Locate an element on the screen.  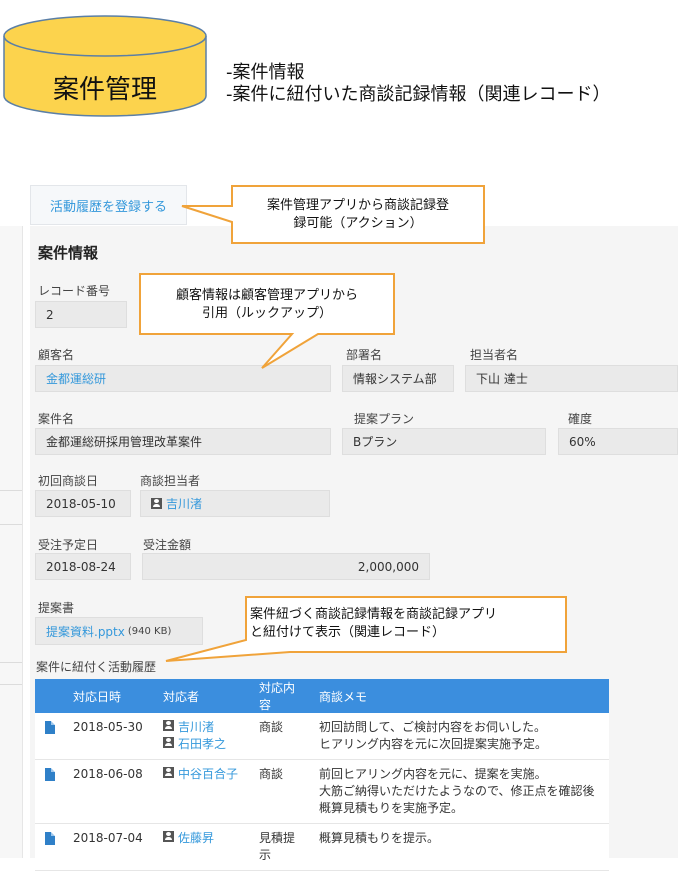
plan-field: Bプラン is located at coordinates (444, 441).